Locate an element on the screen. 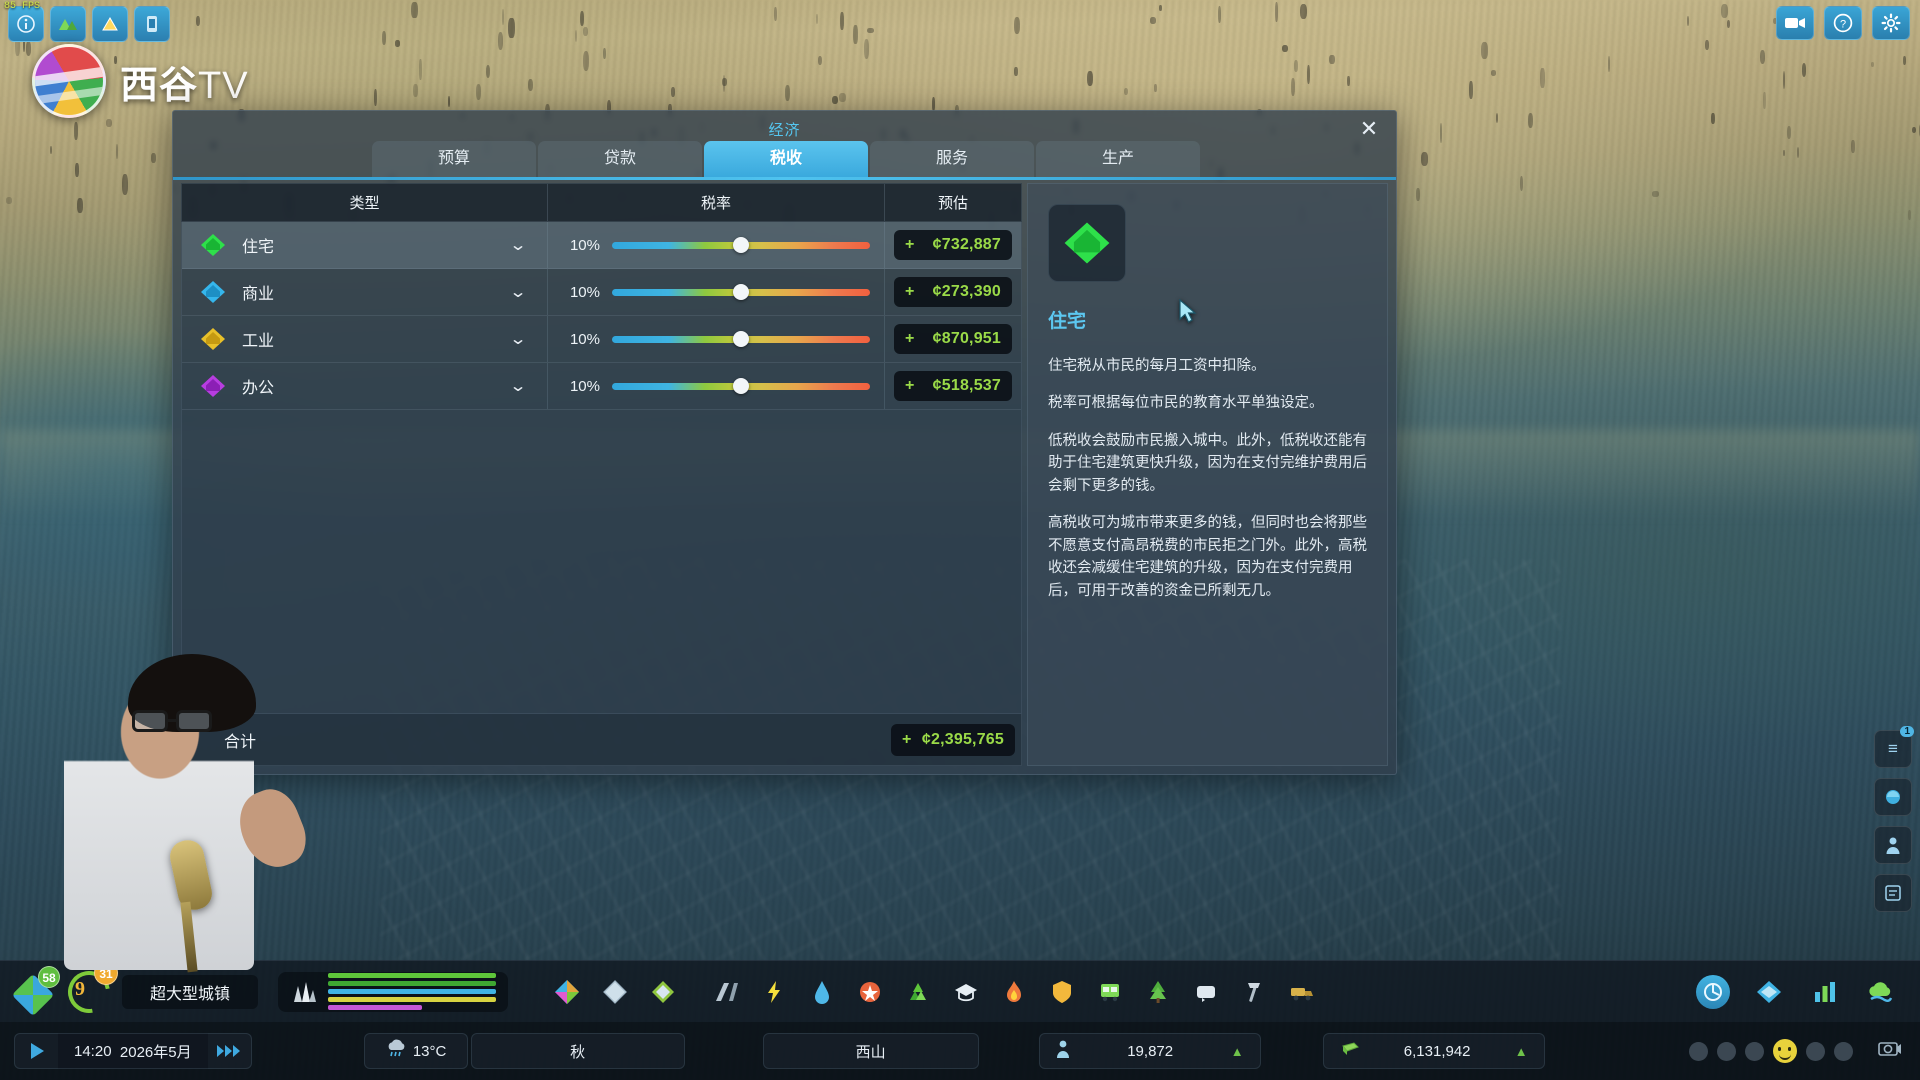 The height and width of the screenshot is (1080, 1920). landscaping-button is located at coordinates (110, 24).